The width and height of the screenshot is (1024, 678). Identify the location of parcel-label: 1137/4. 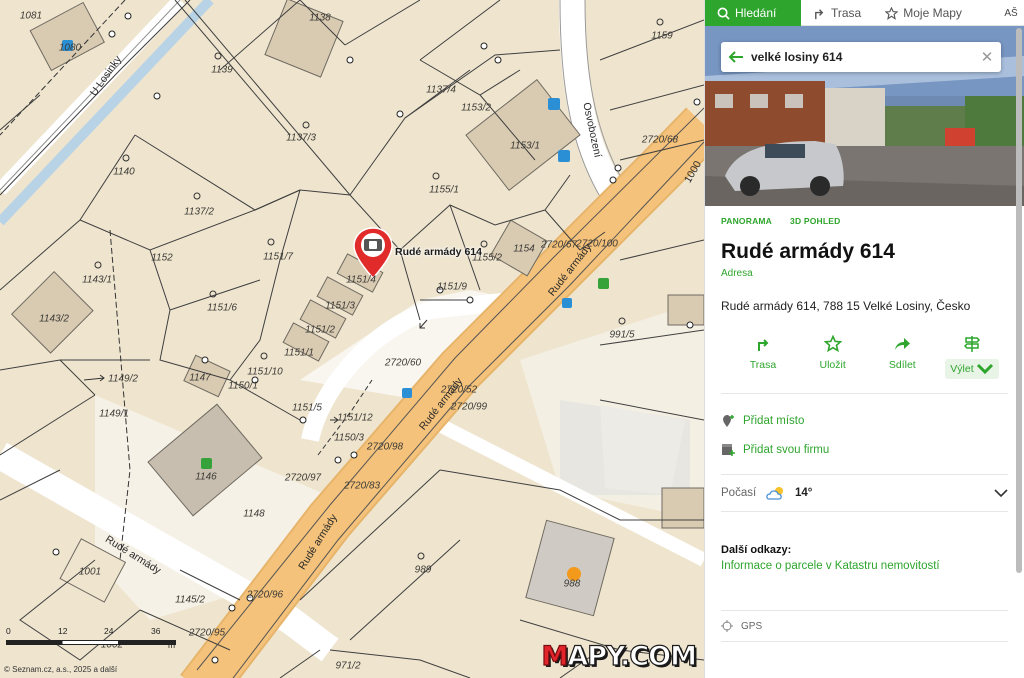
(441, 90).